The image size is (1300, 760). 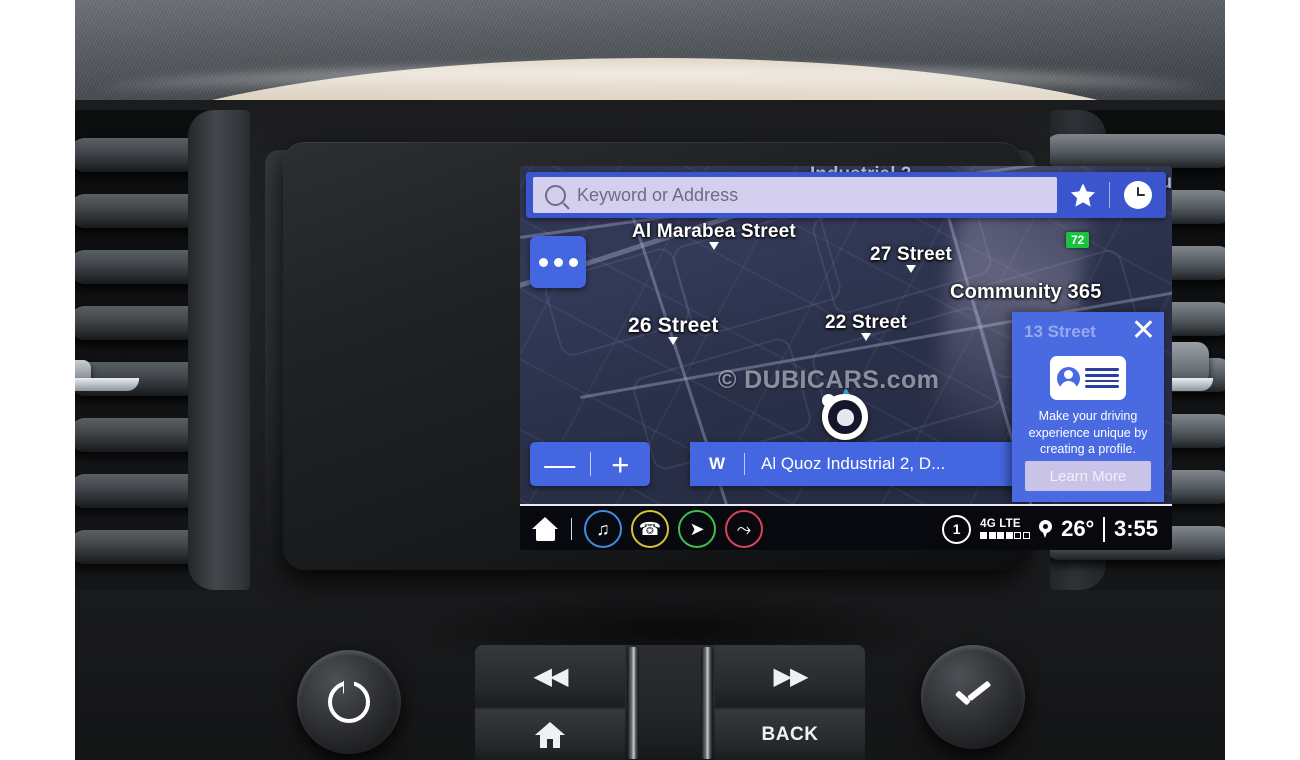 What do you see at coordinates (829, 380) in the screenshot?
I see `watermark: © DUBICARS.com` at bounding box center [829, 380].